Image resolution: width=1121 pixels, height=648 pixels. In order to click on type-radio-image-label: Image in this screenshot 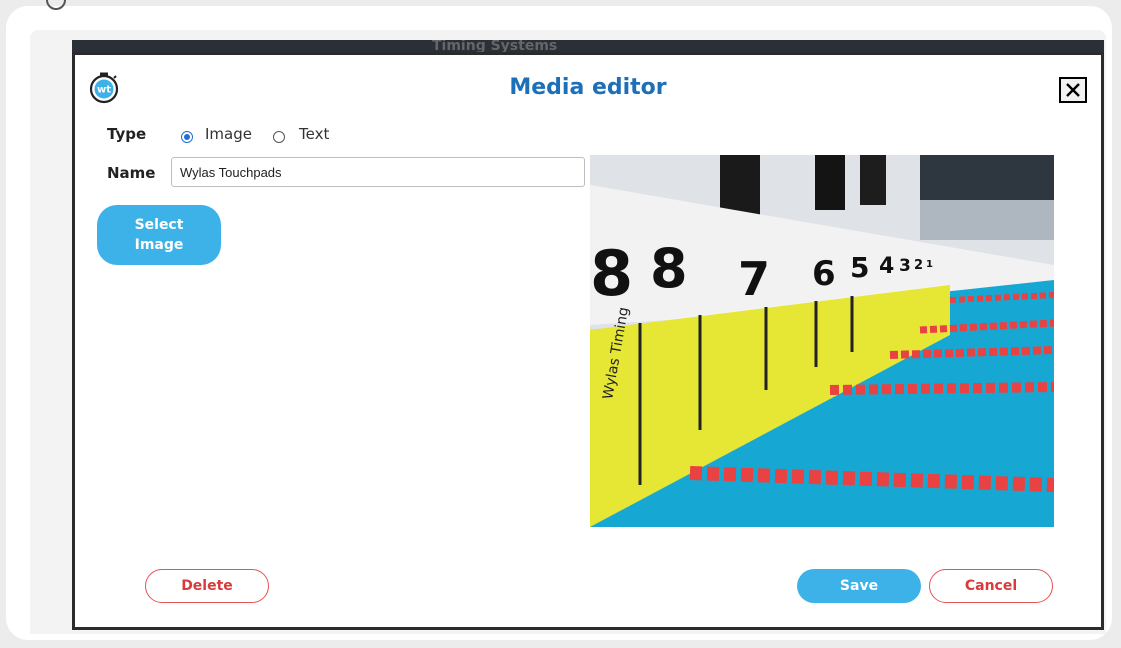, I will do `click(228, 134)`.